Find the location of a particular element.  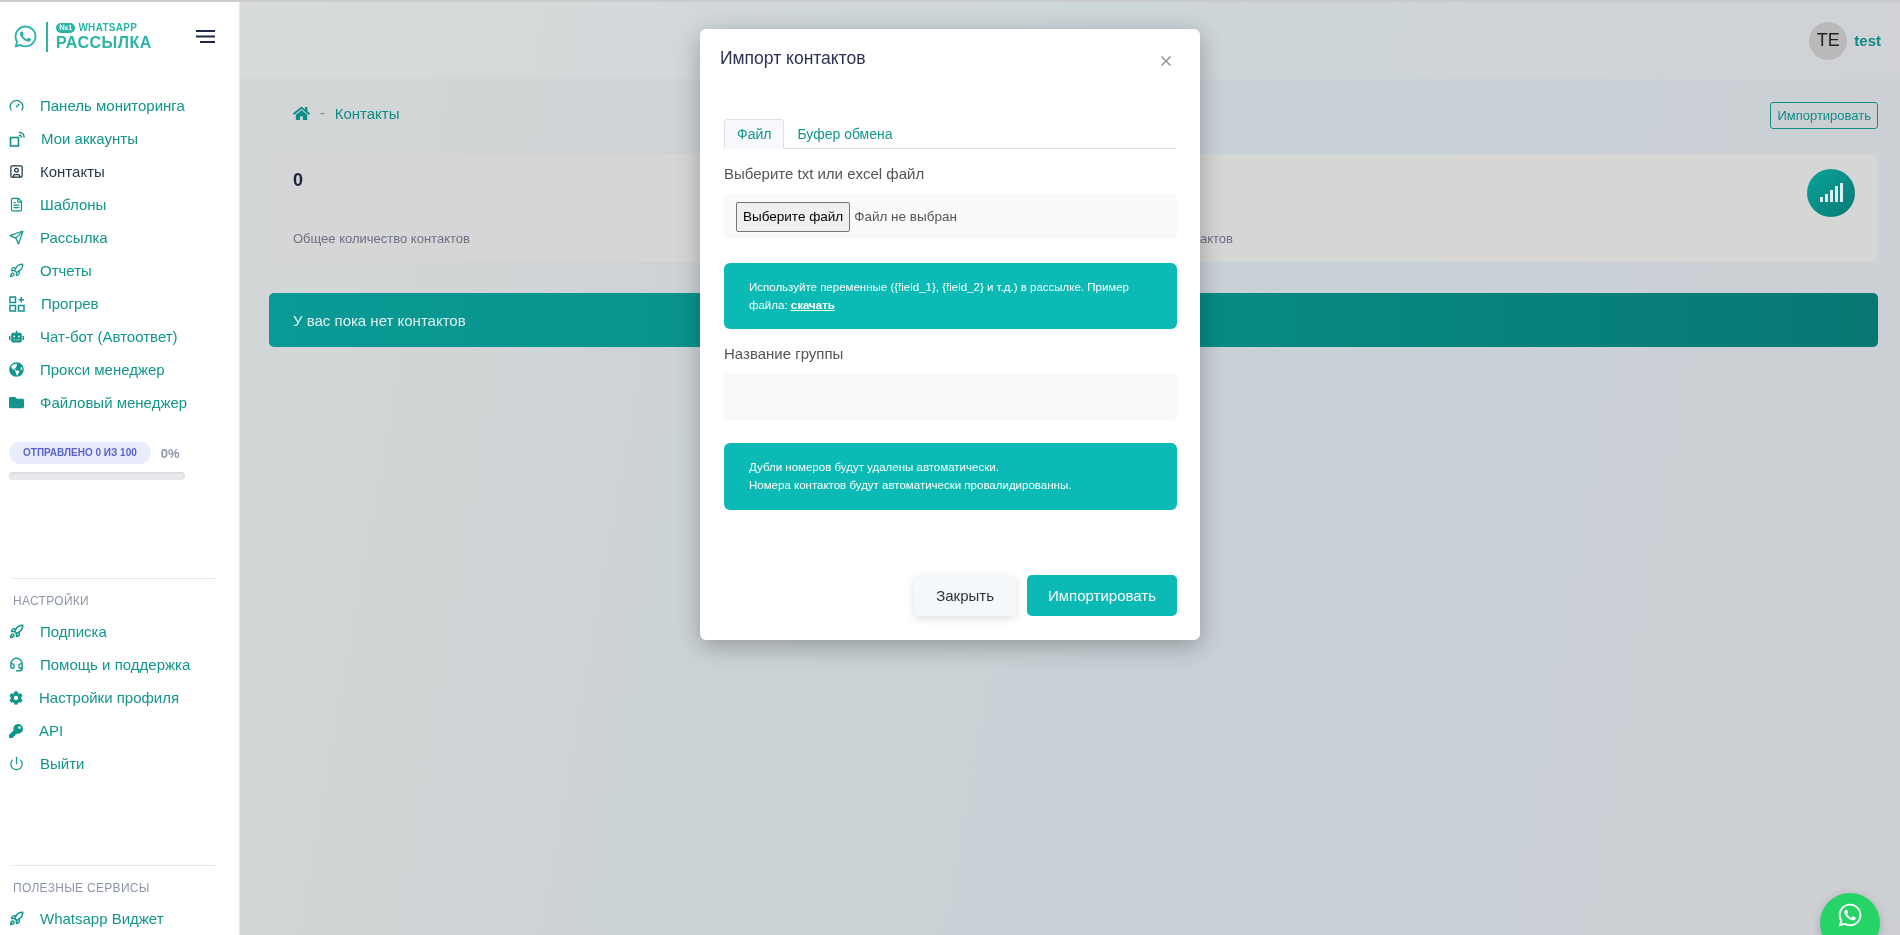

grid-plus-icon is located at coordinates (17, 303).